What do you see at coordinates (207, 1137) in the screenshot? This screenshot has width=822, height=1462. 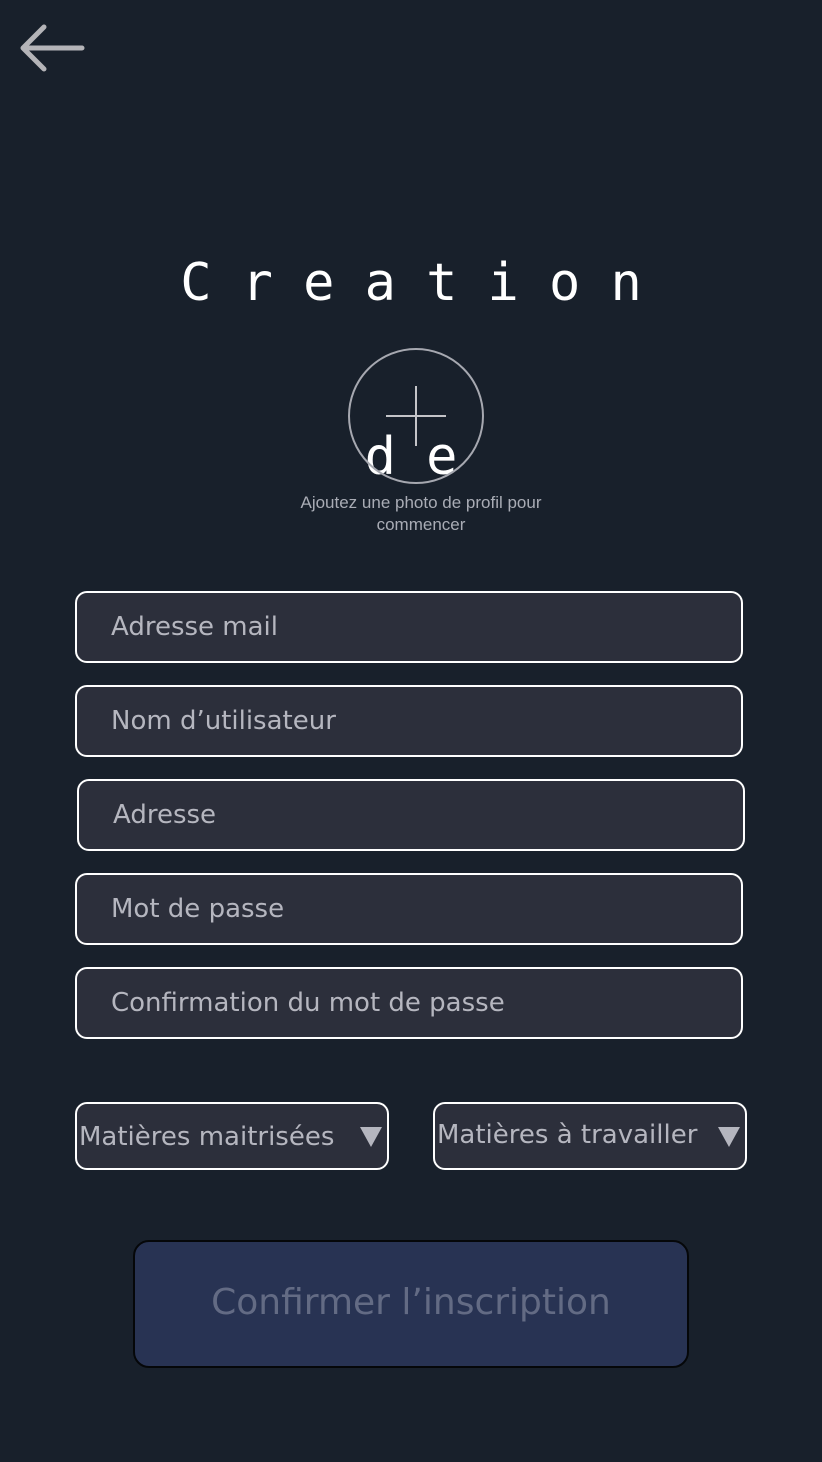 I see `mastered-subjects-label: Matières maitrisées` at bounding box center [207, 1137].